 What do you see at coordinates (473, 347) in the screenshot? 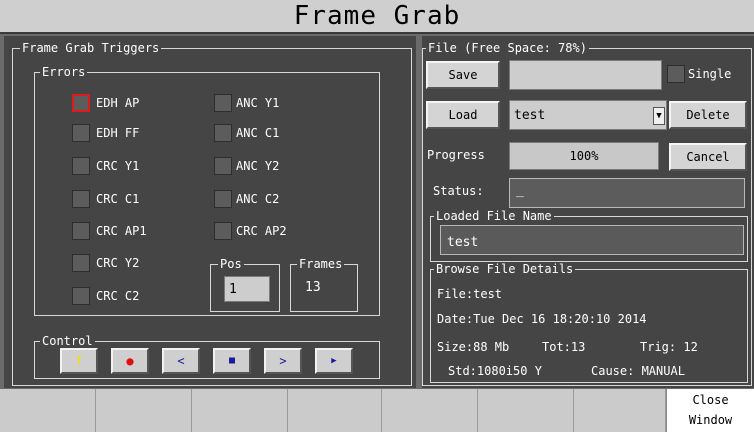
I see `details-size: Size:88 Mb` at bounding box center [473, 347].